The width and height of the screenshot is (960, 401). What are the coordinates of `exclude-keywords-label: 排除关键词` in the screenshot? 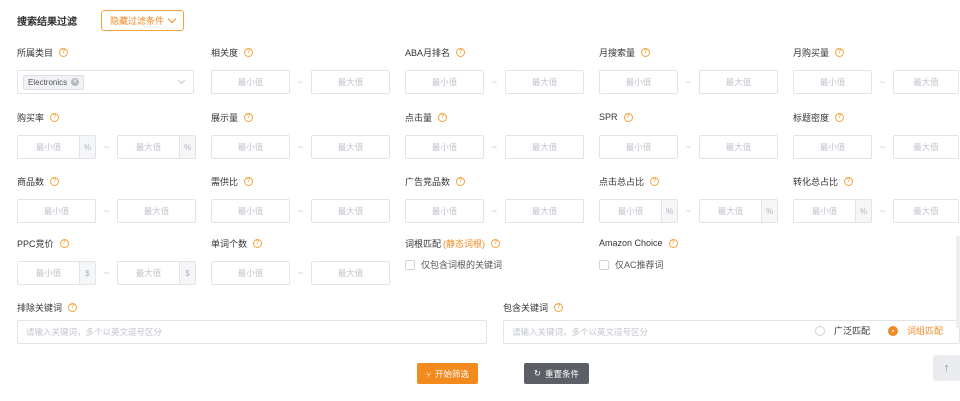 It's located at (40, 307).